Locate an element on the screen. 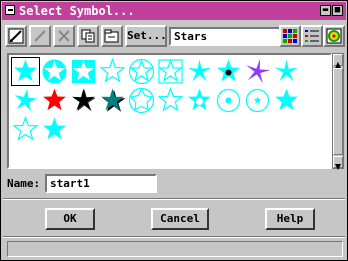  list-view-icon is located at coordinates (312, 36).